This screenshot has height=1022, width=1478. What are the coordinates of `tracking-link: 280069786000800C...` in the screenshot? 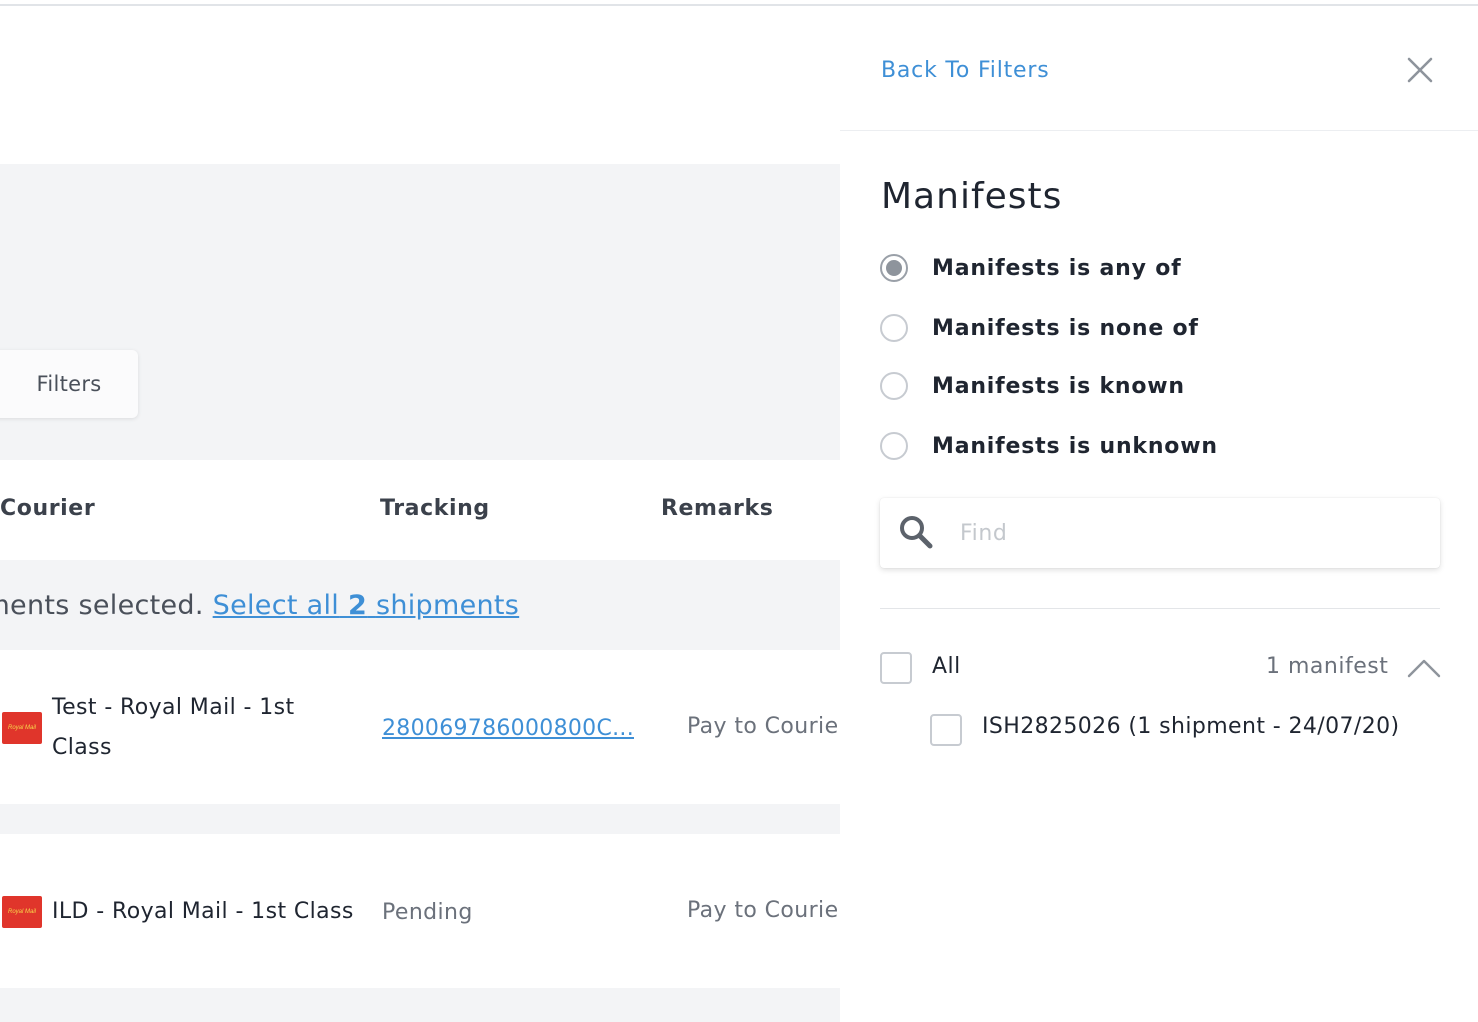 It's located at (513, 728).